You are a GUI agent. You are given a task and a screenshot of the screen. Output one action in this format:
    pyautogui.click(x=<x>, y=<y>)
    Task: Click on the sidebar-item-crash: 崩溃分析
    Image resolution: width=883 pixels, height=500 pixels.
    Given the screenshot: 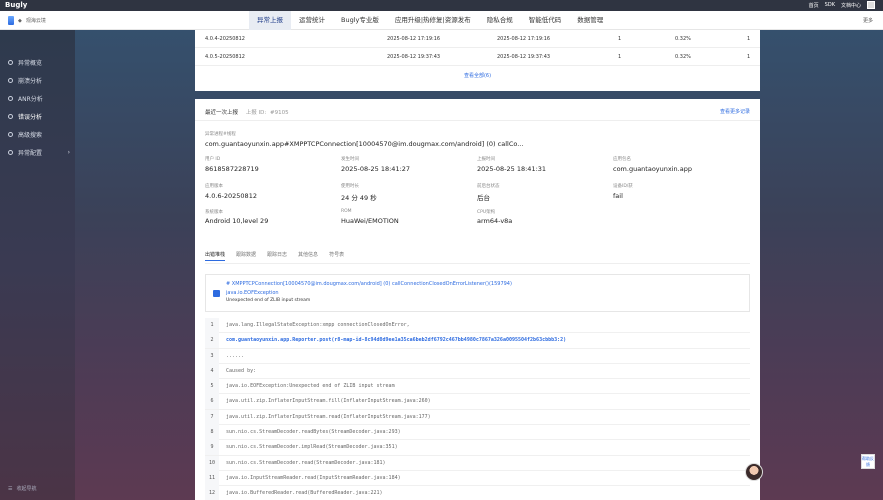 What is the action you would take?
    pyautogui.click(x=39, y=80)
    